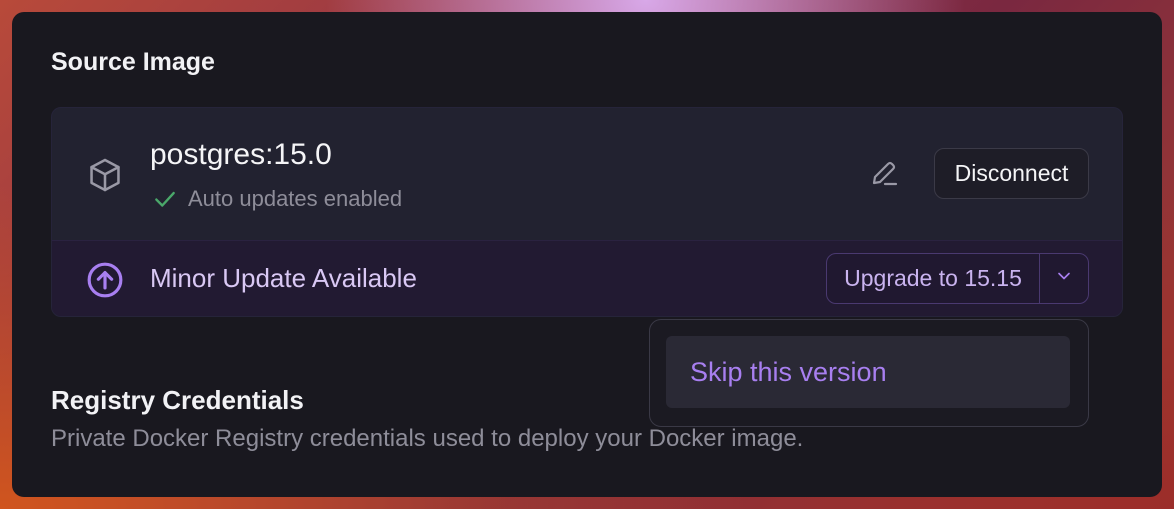 Image resolution: width=1174 pixels, height=509 pixels. I want to click on upgrade-button: Upgrade to 15.15, so click(933, 278).